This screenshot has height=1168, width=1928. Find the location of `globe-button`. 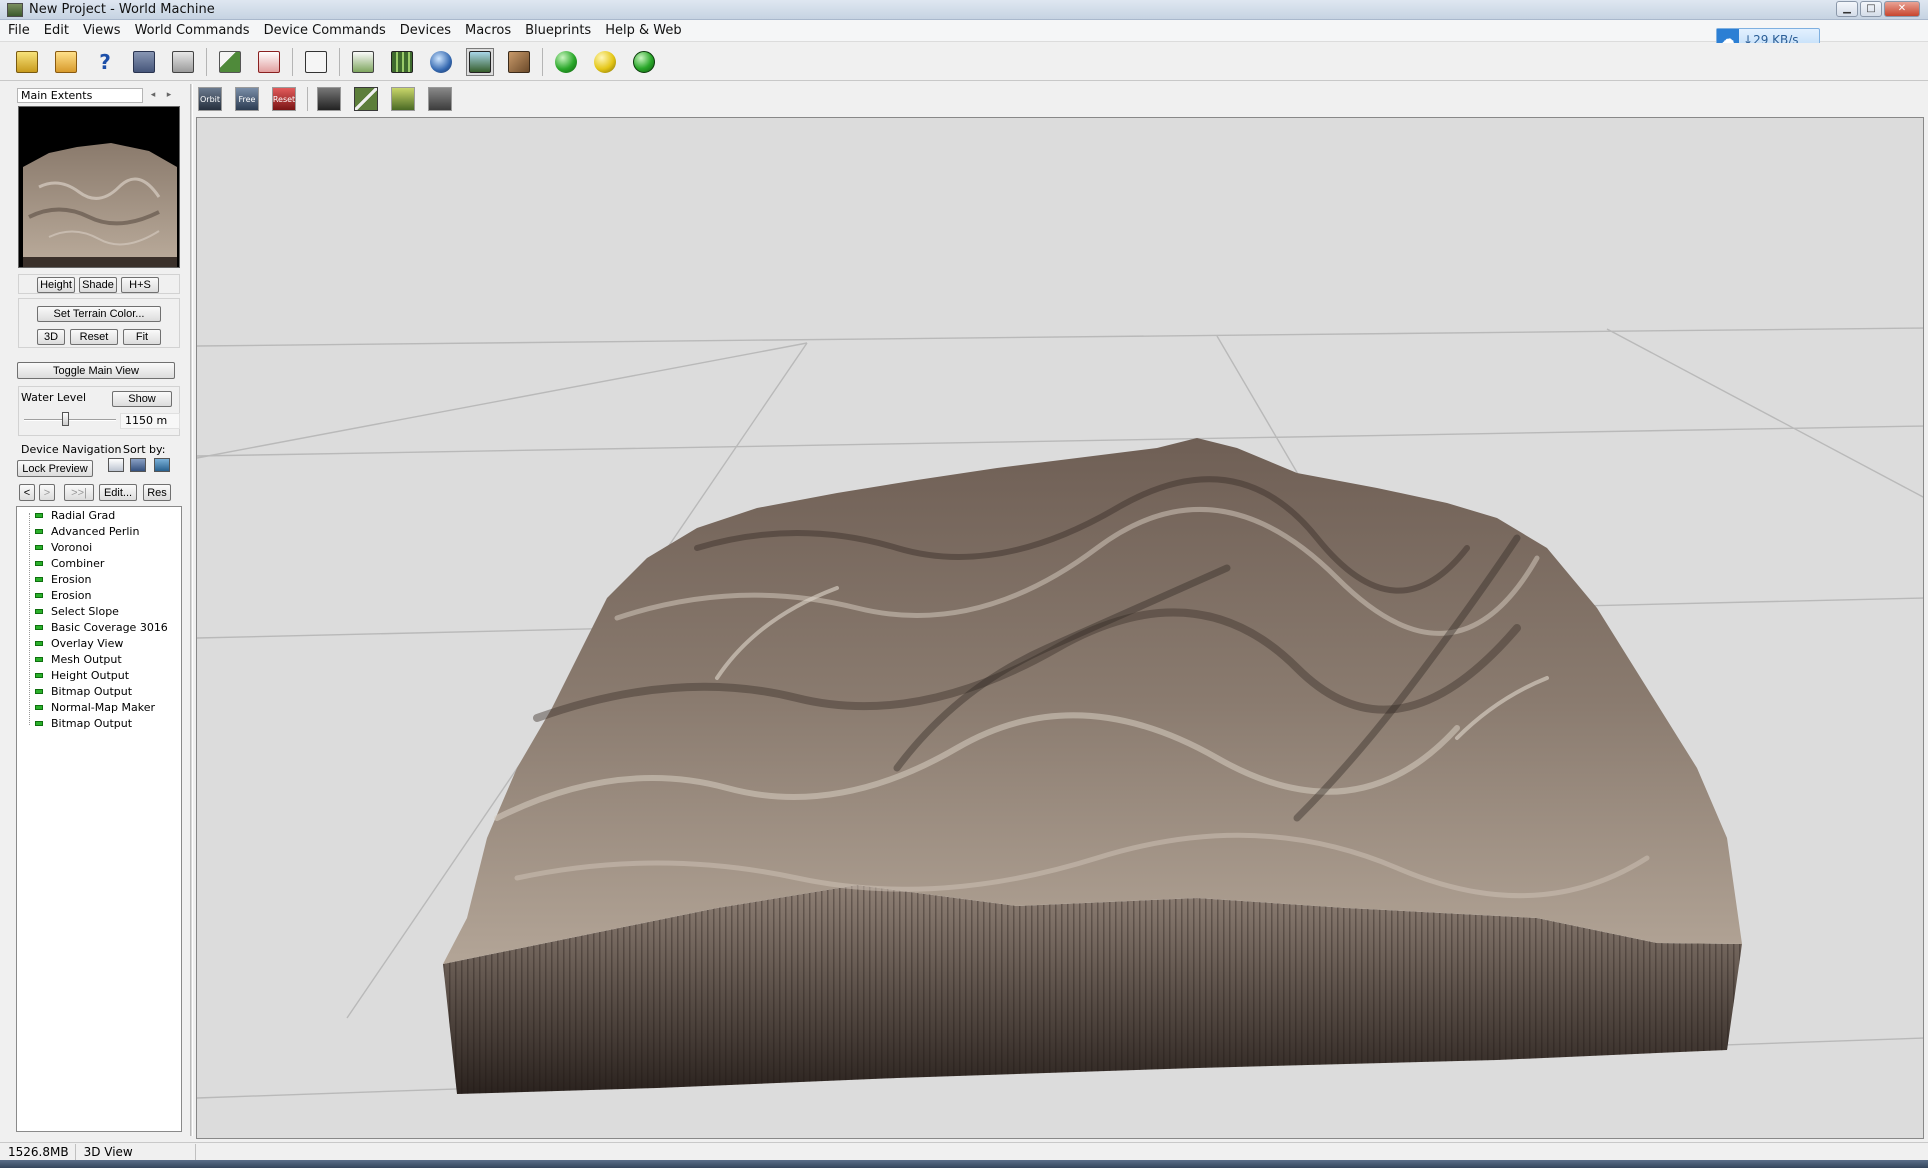

globe-button is located at coordinates (441, 62).